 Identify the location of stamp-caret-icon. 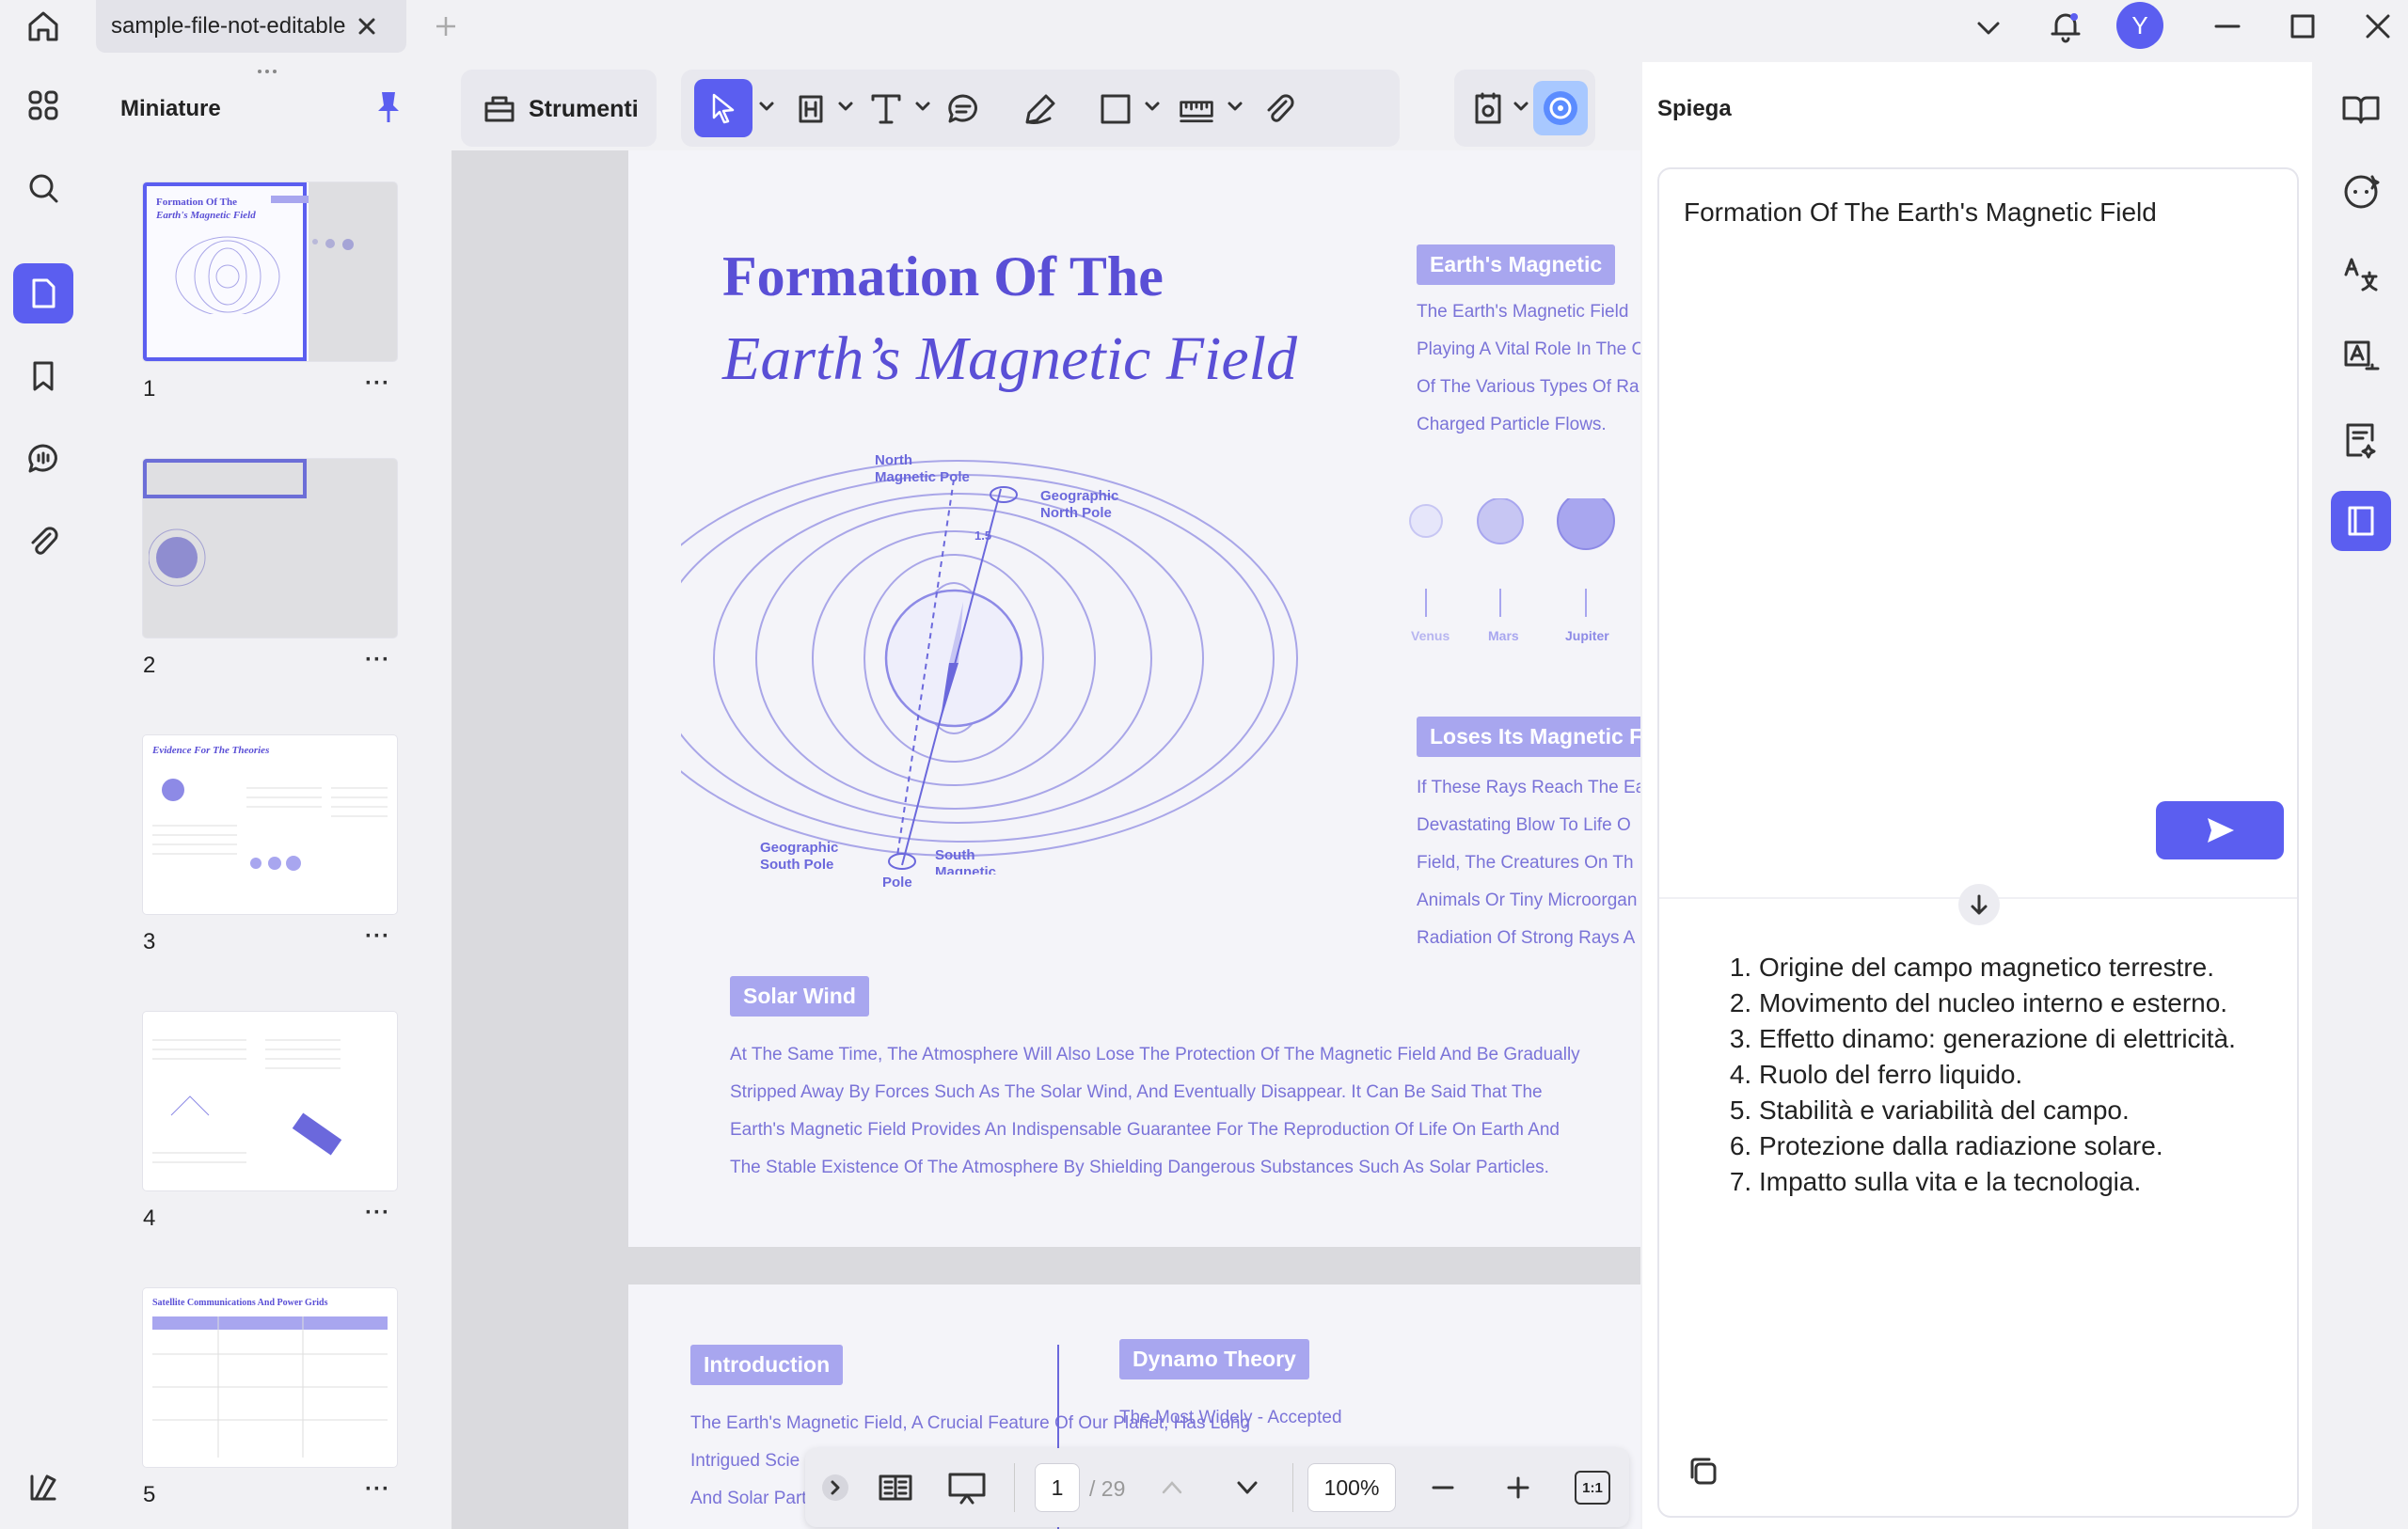
(1521, 107).